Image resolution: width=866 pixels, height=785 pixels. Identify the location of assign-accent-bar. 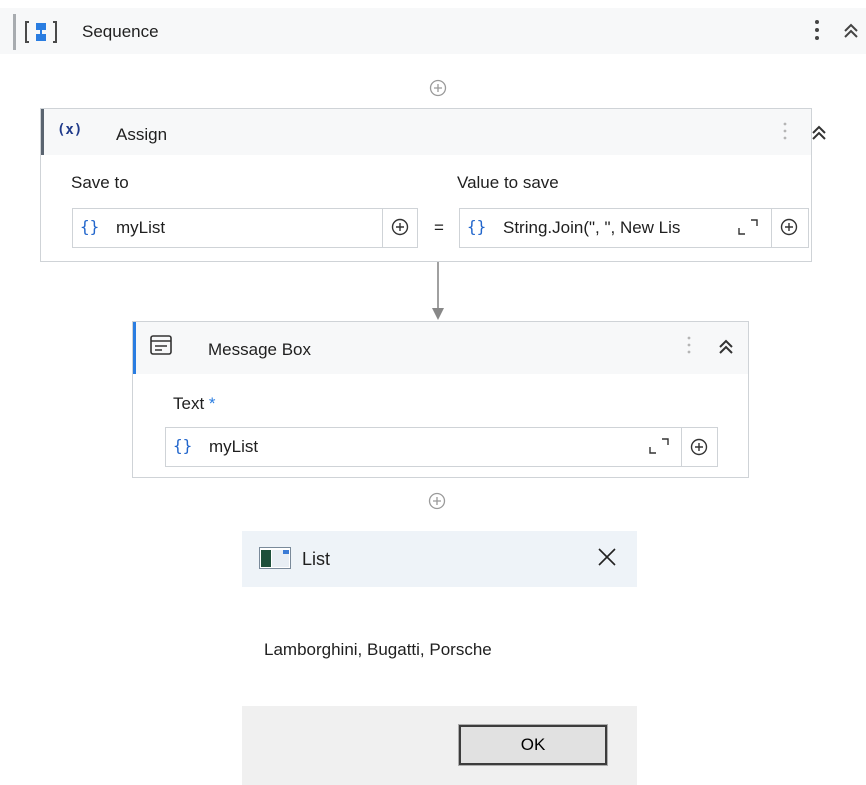
(42, 132).